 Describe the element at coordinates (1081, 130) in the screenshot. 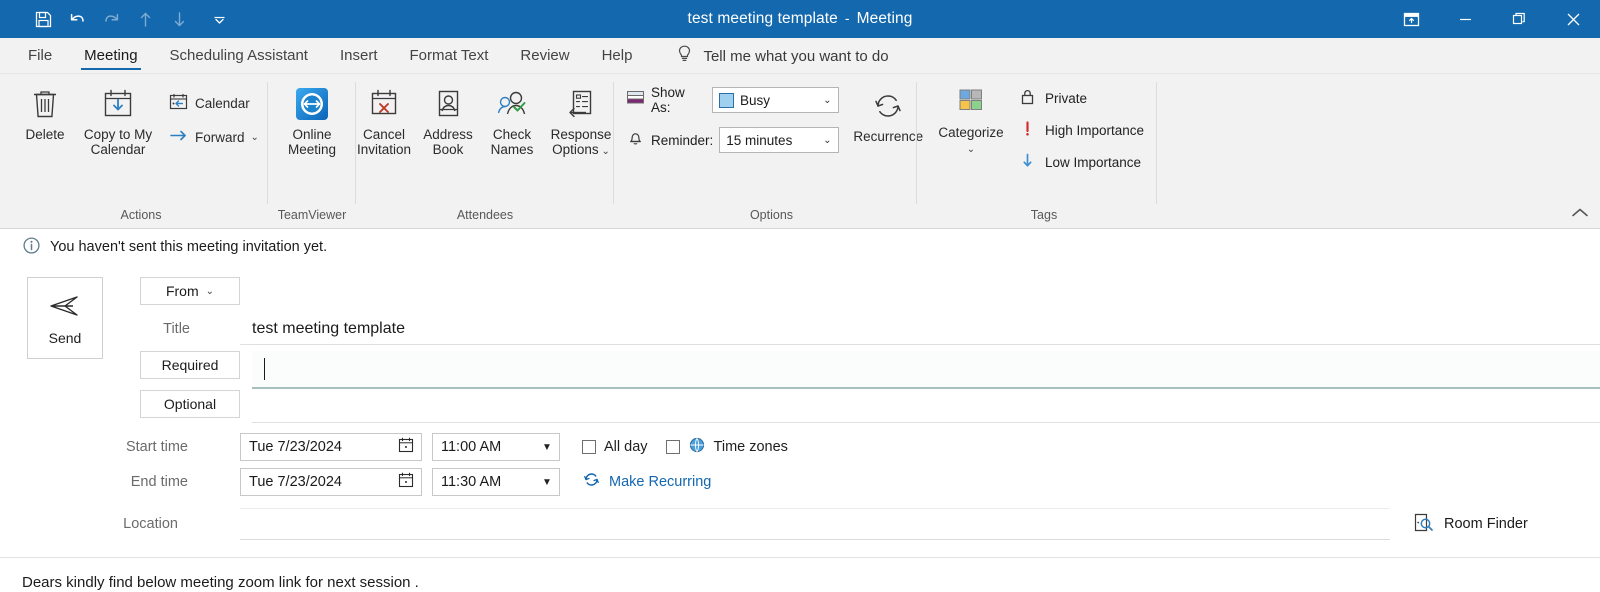

I see `high-importance-button: High Importance` at that location.